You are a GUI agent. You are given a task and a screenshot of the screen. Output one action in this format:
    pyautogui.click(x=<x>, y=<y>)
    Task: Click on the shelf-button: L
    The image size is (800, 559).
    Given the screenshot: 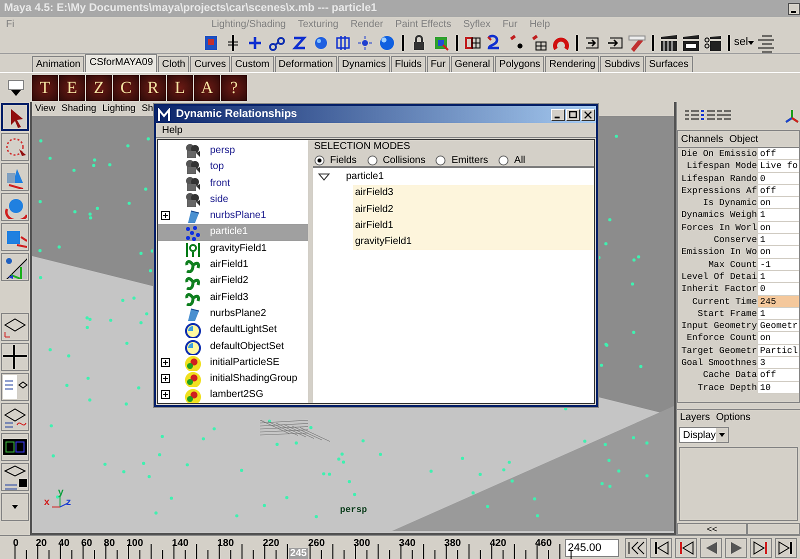 What is the action you would take?
    pyautogui.click(x=180, y=87)
    